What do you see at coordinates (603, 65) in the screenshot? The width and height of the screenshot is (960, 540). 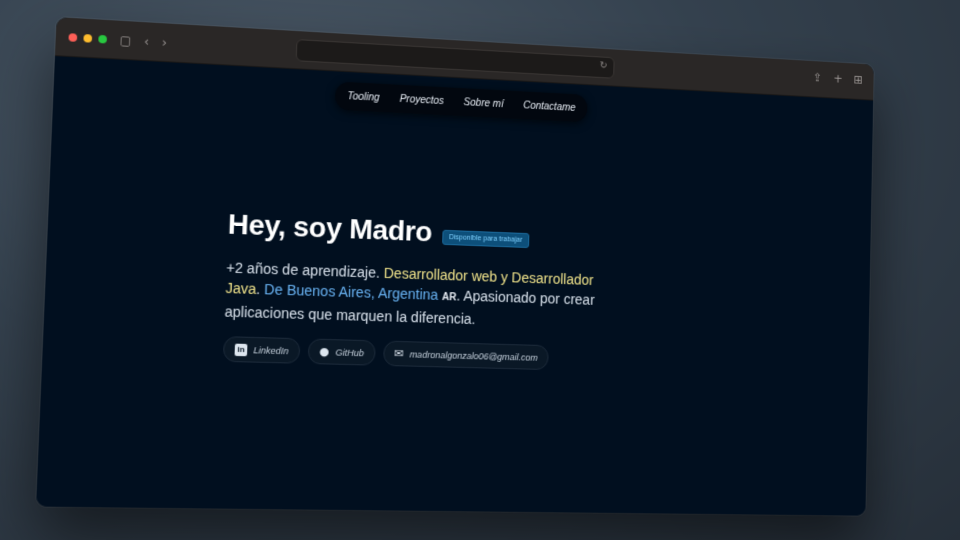 I see `reload-icon: ↻` at bounding box center [603, 65].